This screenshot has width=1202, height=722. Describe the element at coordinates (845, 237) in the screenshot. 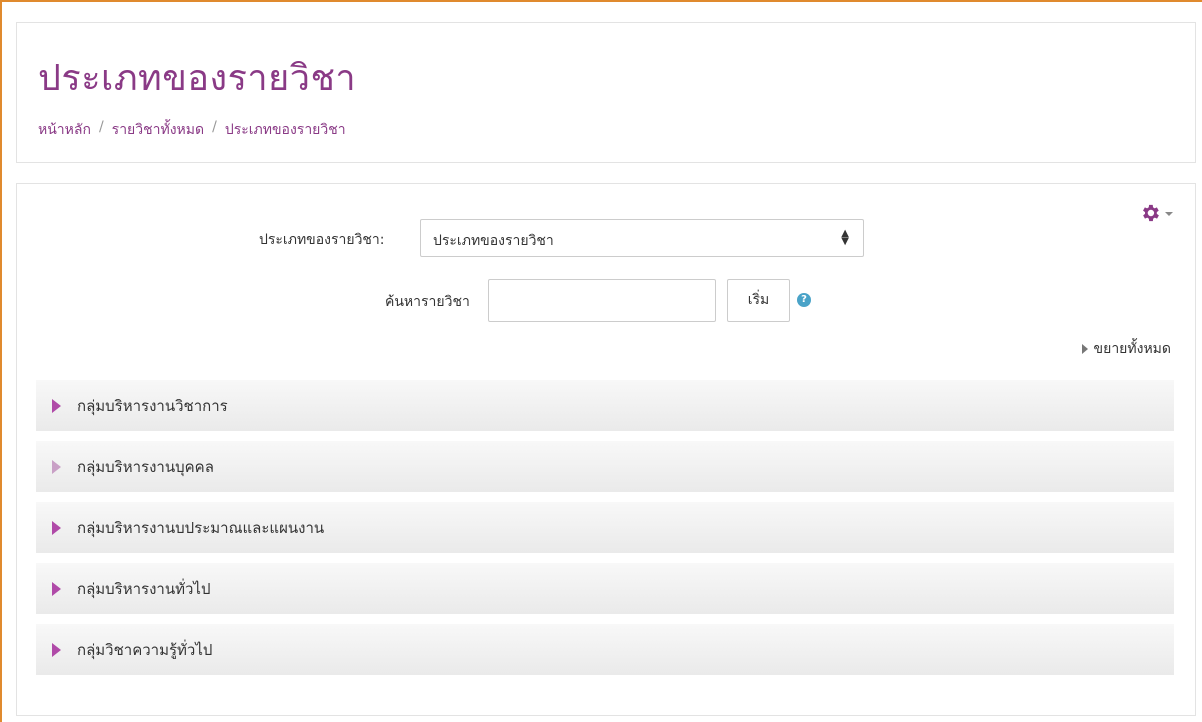

I see `select-arrows-icon: ▲ ▼` at that location.